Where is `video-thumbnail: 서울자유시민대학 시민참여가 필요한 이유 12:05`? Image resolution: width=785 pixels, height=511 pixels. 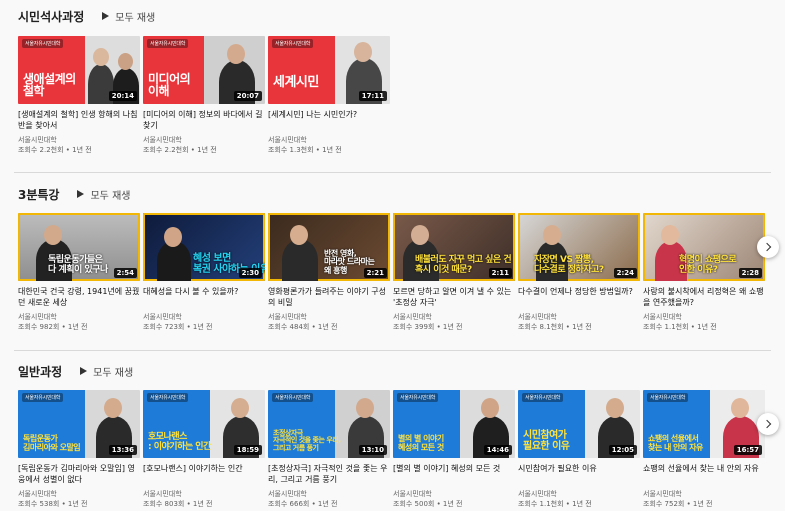
video-thumbnail: 서울자유시민대학 시민참여가 필요한 이유 12:05 is located at coordinates (579, 424).